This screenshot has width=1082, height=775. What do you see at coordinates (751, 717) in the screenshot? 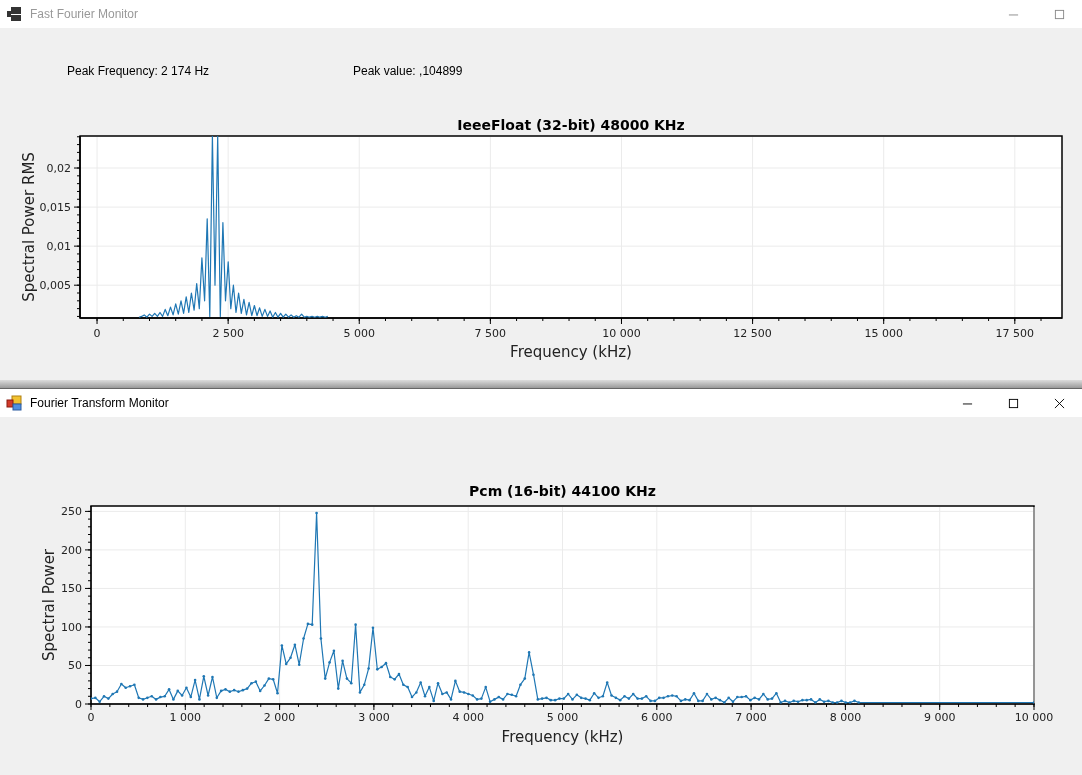
I see `x-tick-label: 7 000` at bounding box center [751, 717].